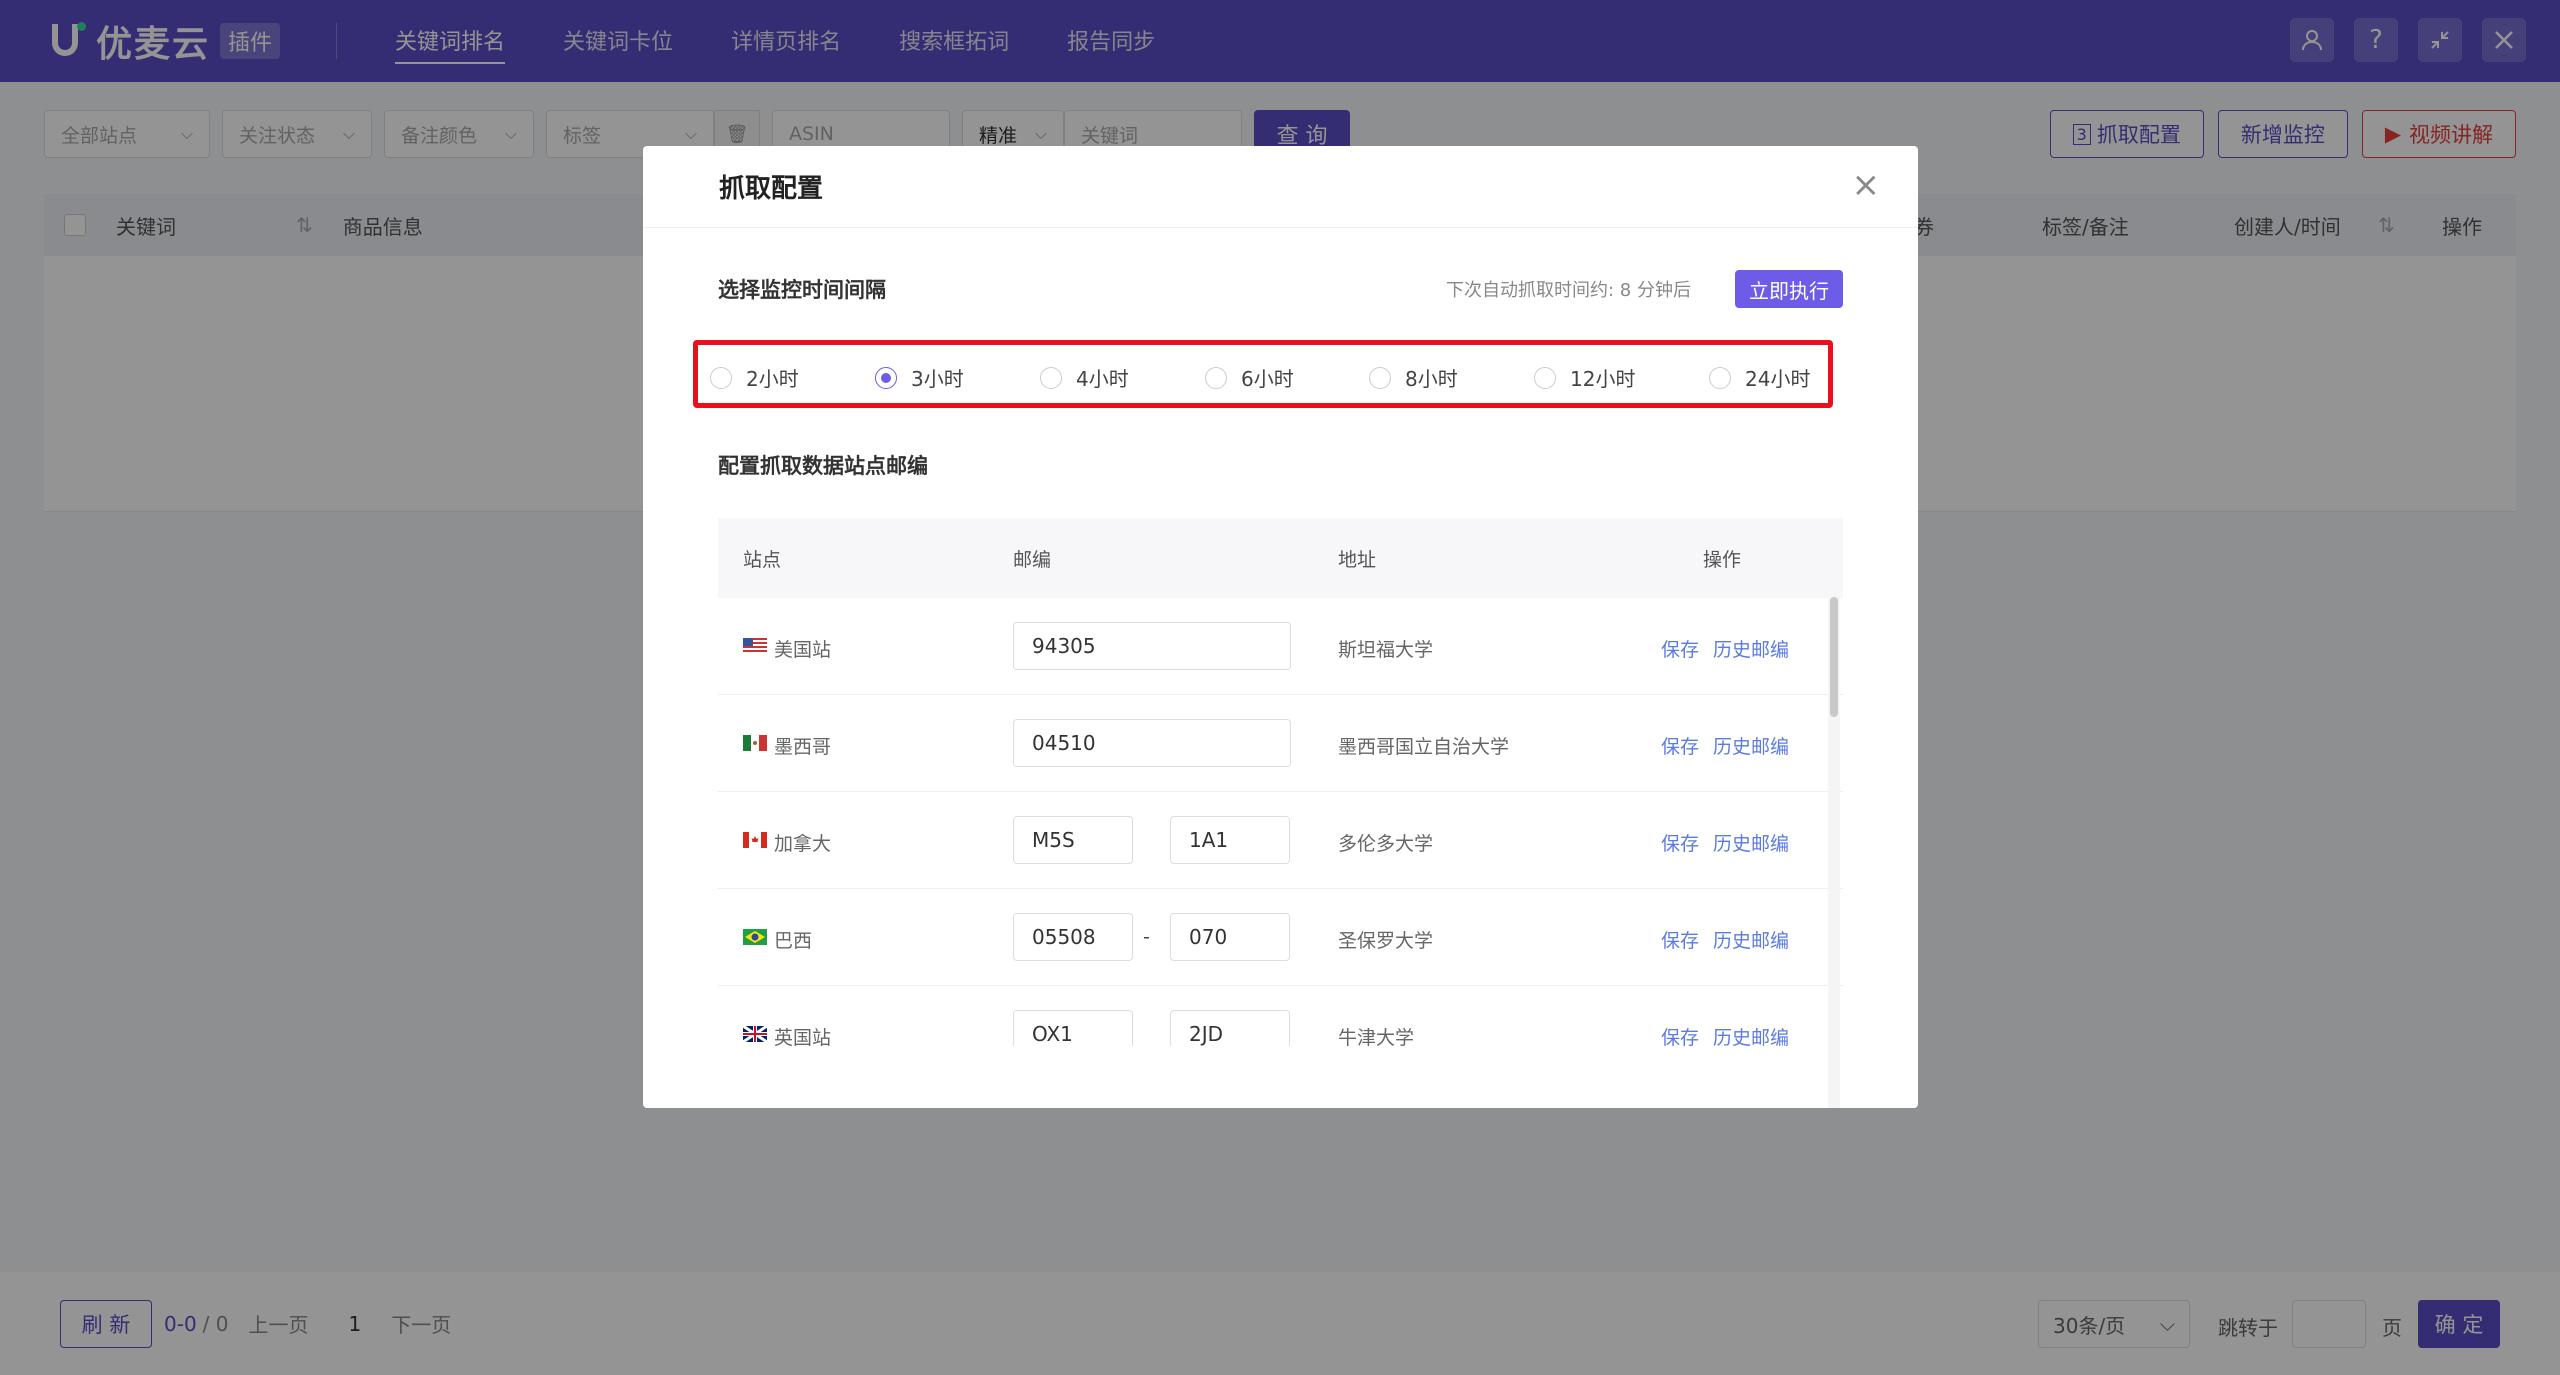 The width and height of the screenshot is (2560, 1375). I want to click on interval-label: 12小时, so click(1603, 379).